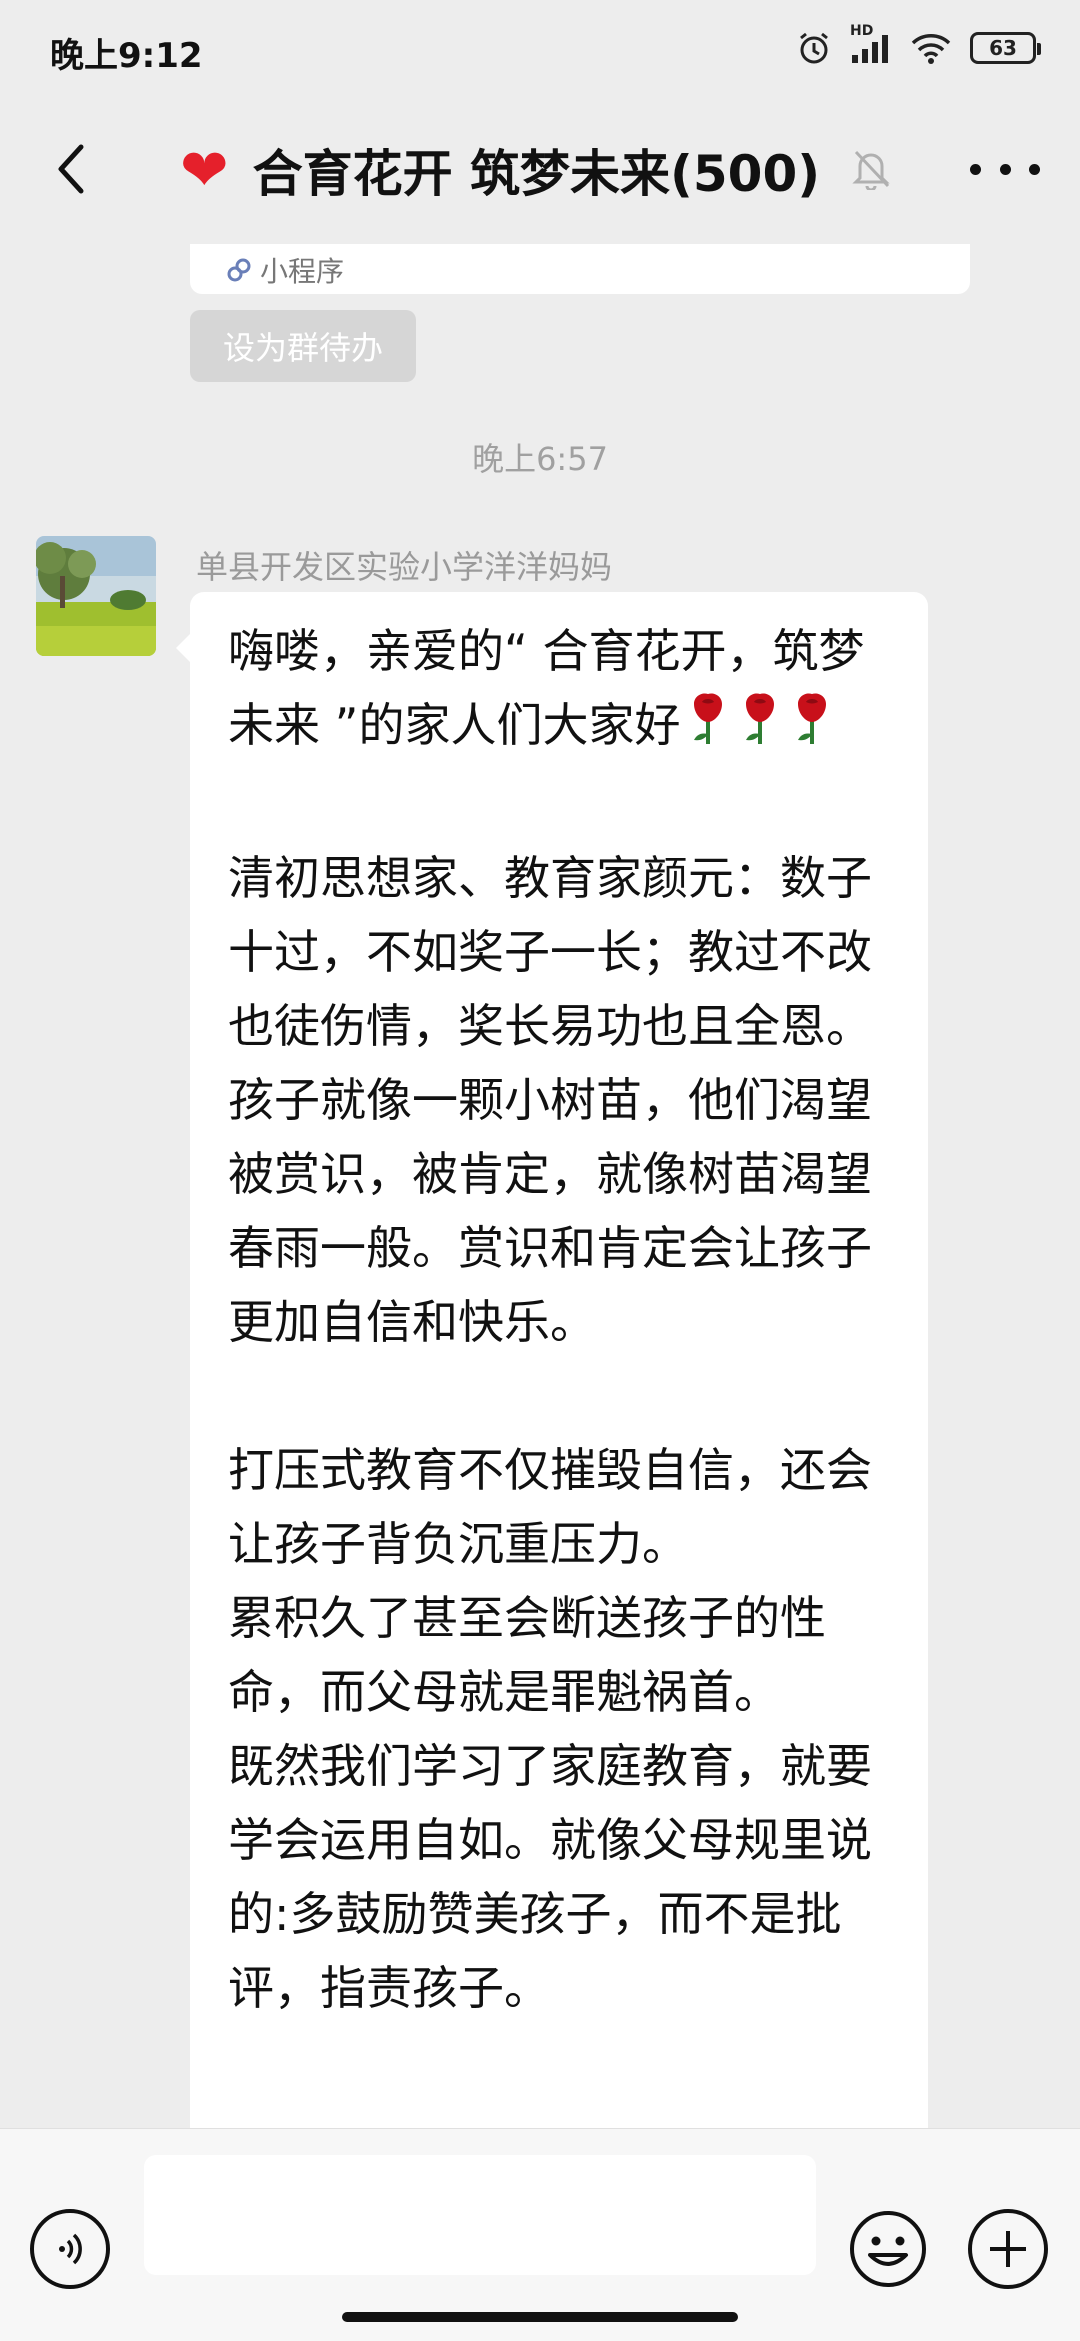 The image size is (1080, 2341). Describe the element at coordinates (862, 31) in the screenshot. I see `network-label: HD` at that location.